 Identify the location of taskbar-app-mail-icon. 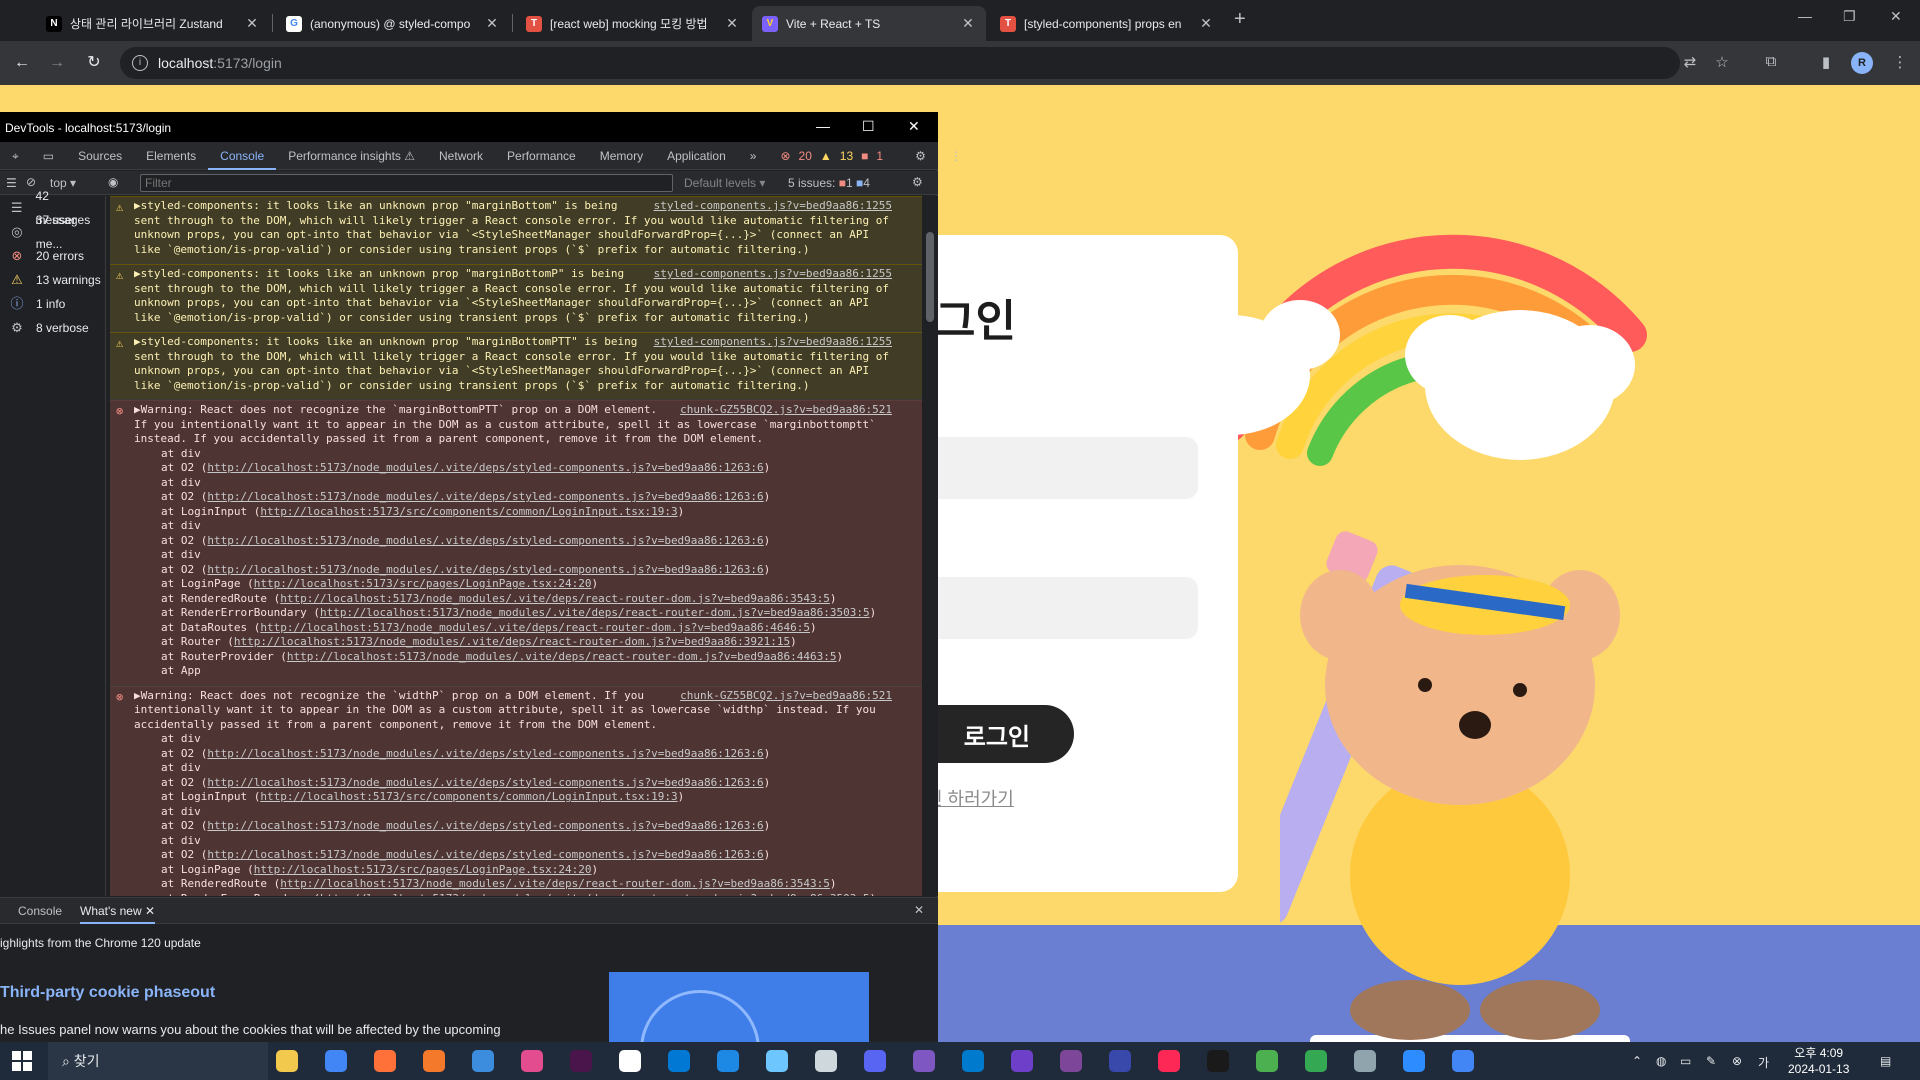
(728, 1061).